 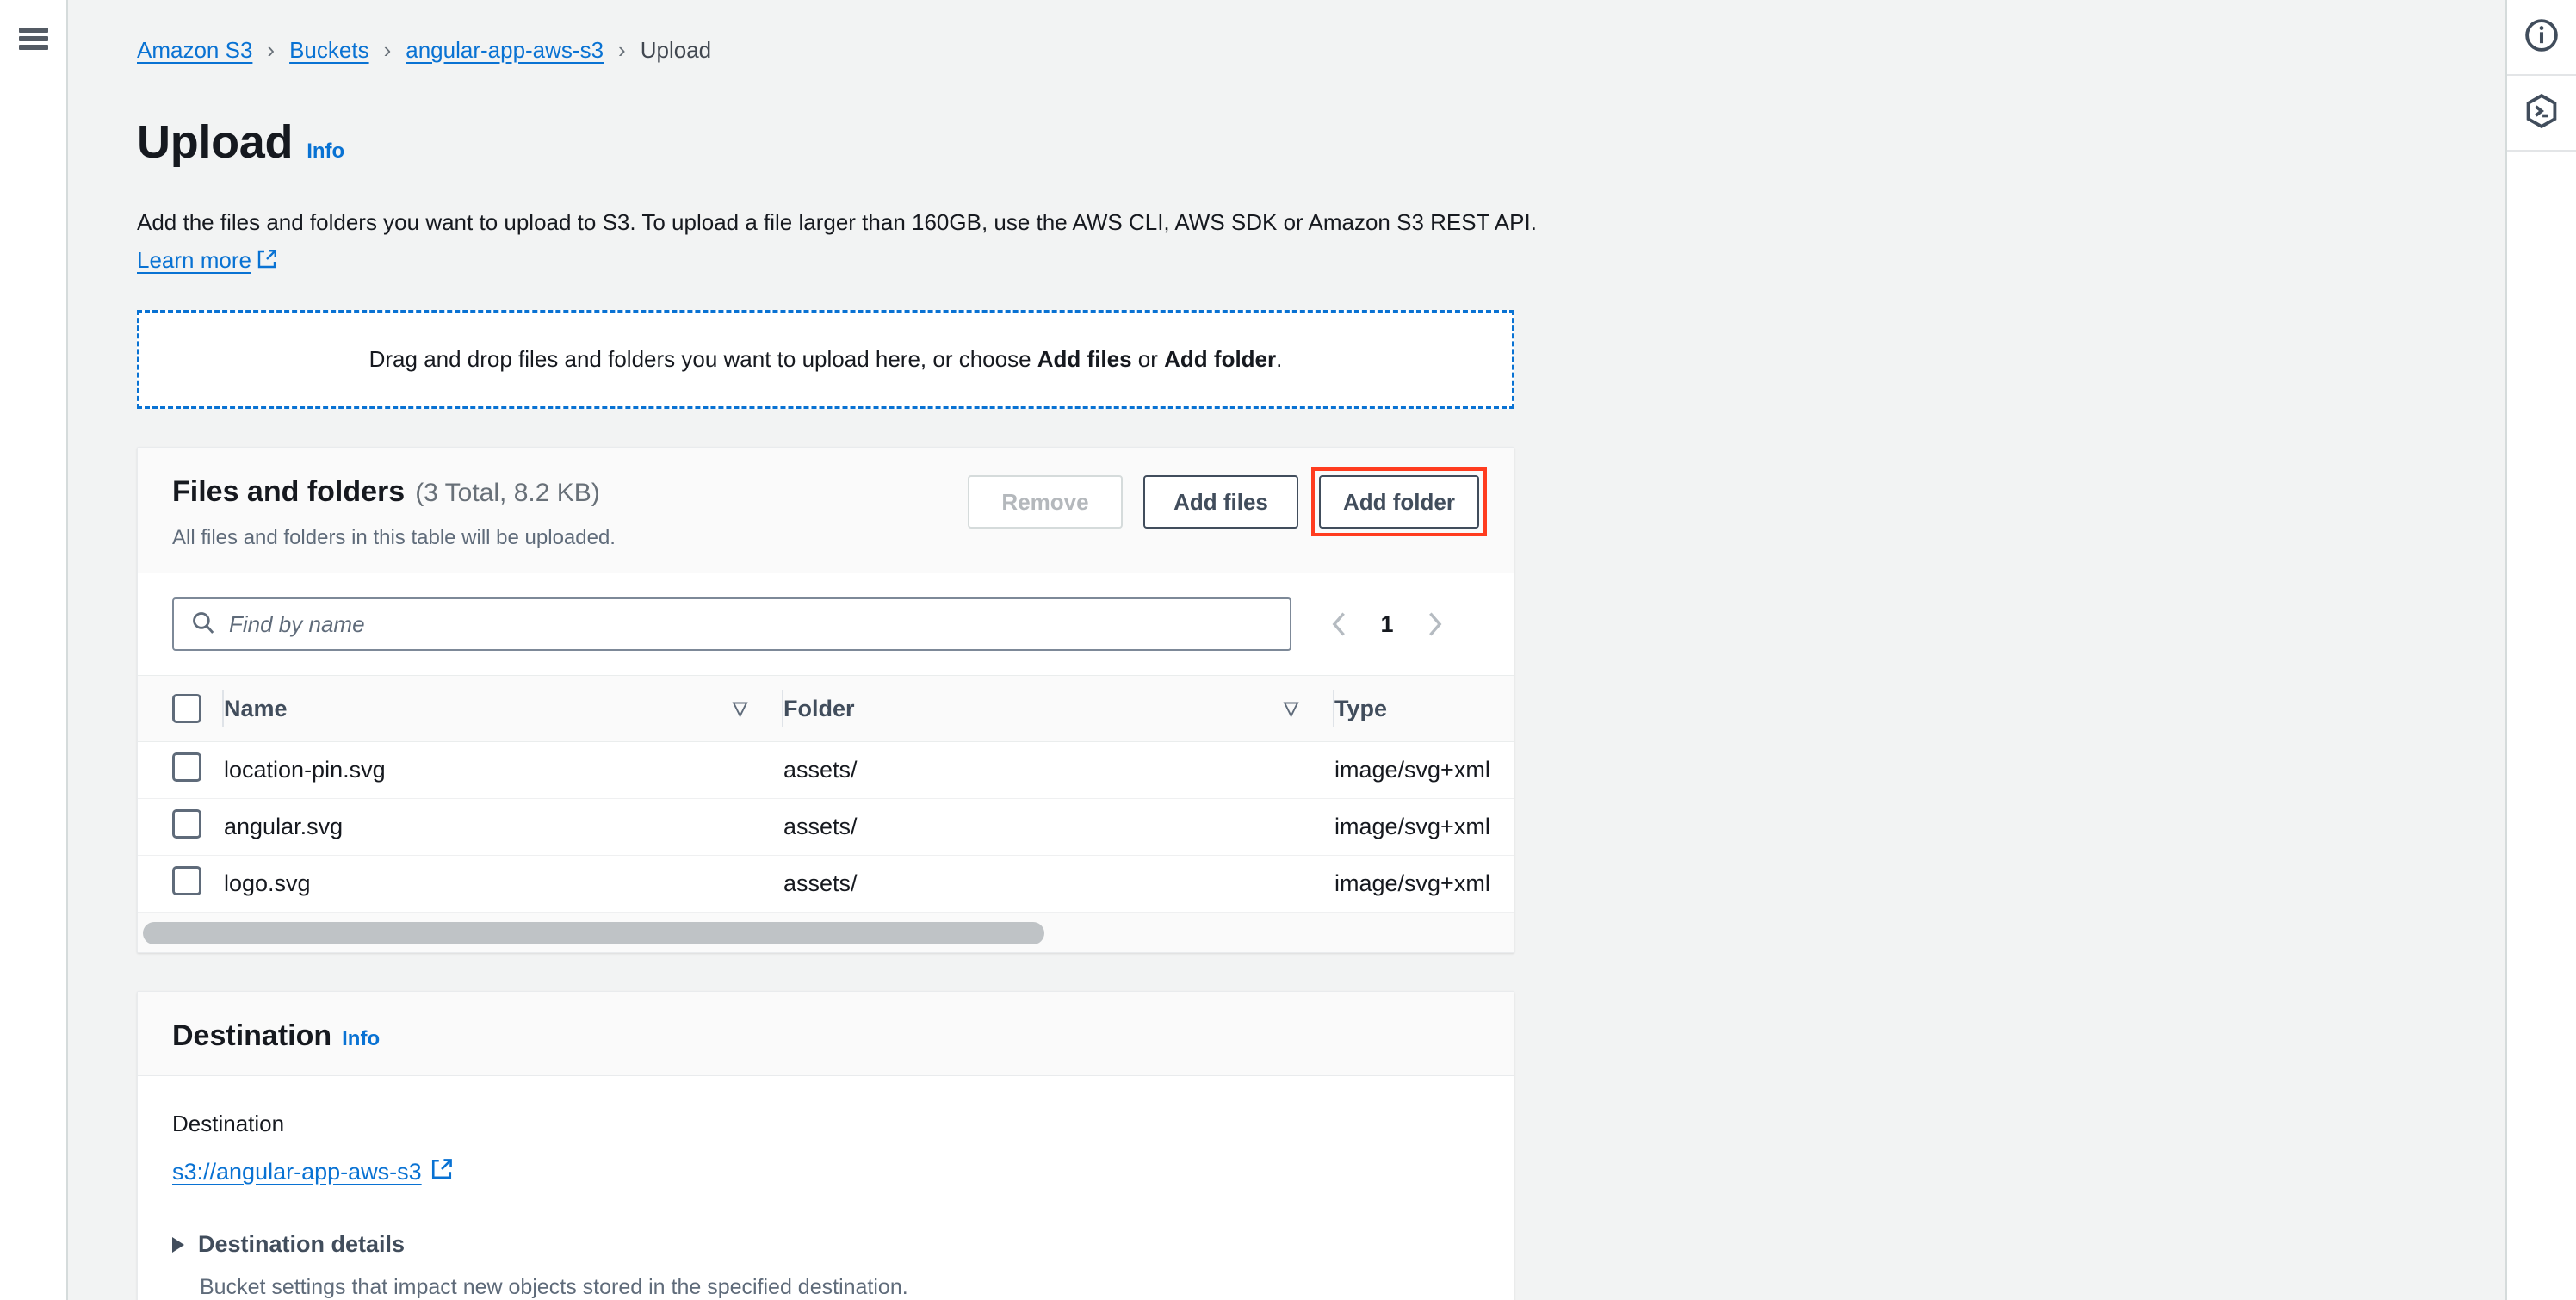 I want to click on search-box, so click(x=731, y=624).